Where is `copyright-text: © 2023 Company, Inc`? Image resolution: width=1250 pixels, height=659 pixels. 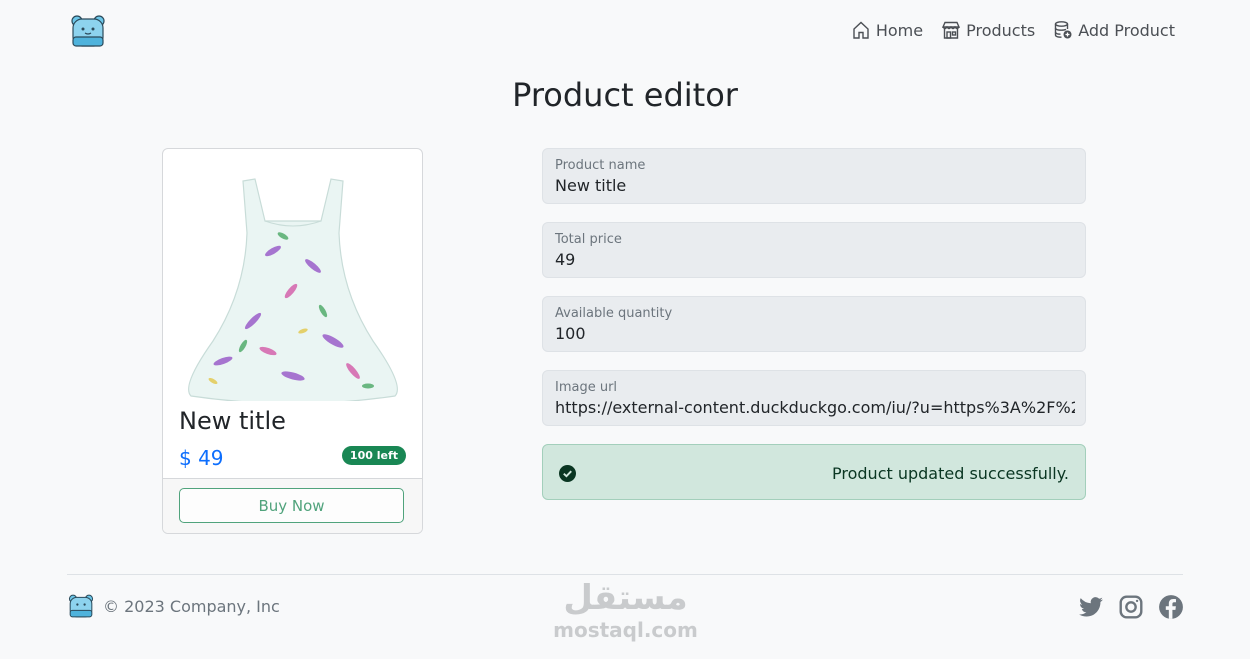 copyright-text: © 2023 Company, Inc is located at coordinates (191, 606).